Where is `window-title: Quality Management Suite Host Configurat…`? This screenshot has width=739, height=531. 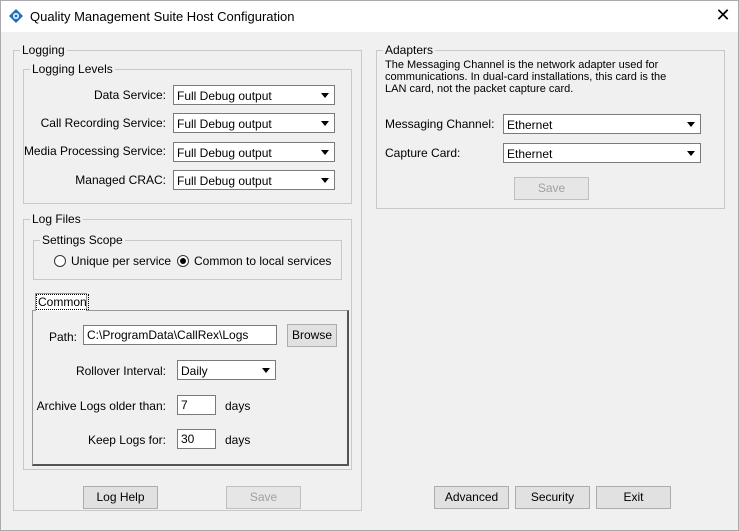
window-title: Quality Management Suite Host Configurat… is located at coordinates (162, 16).